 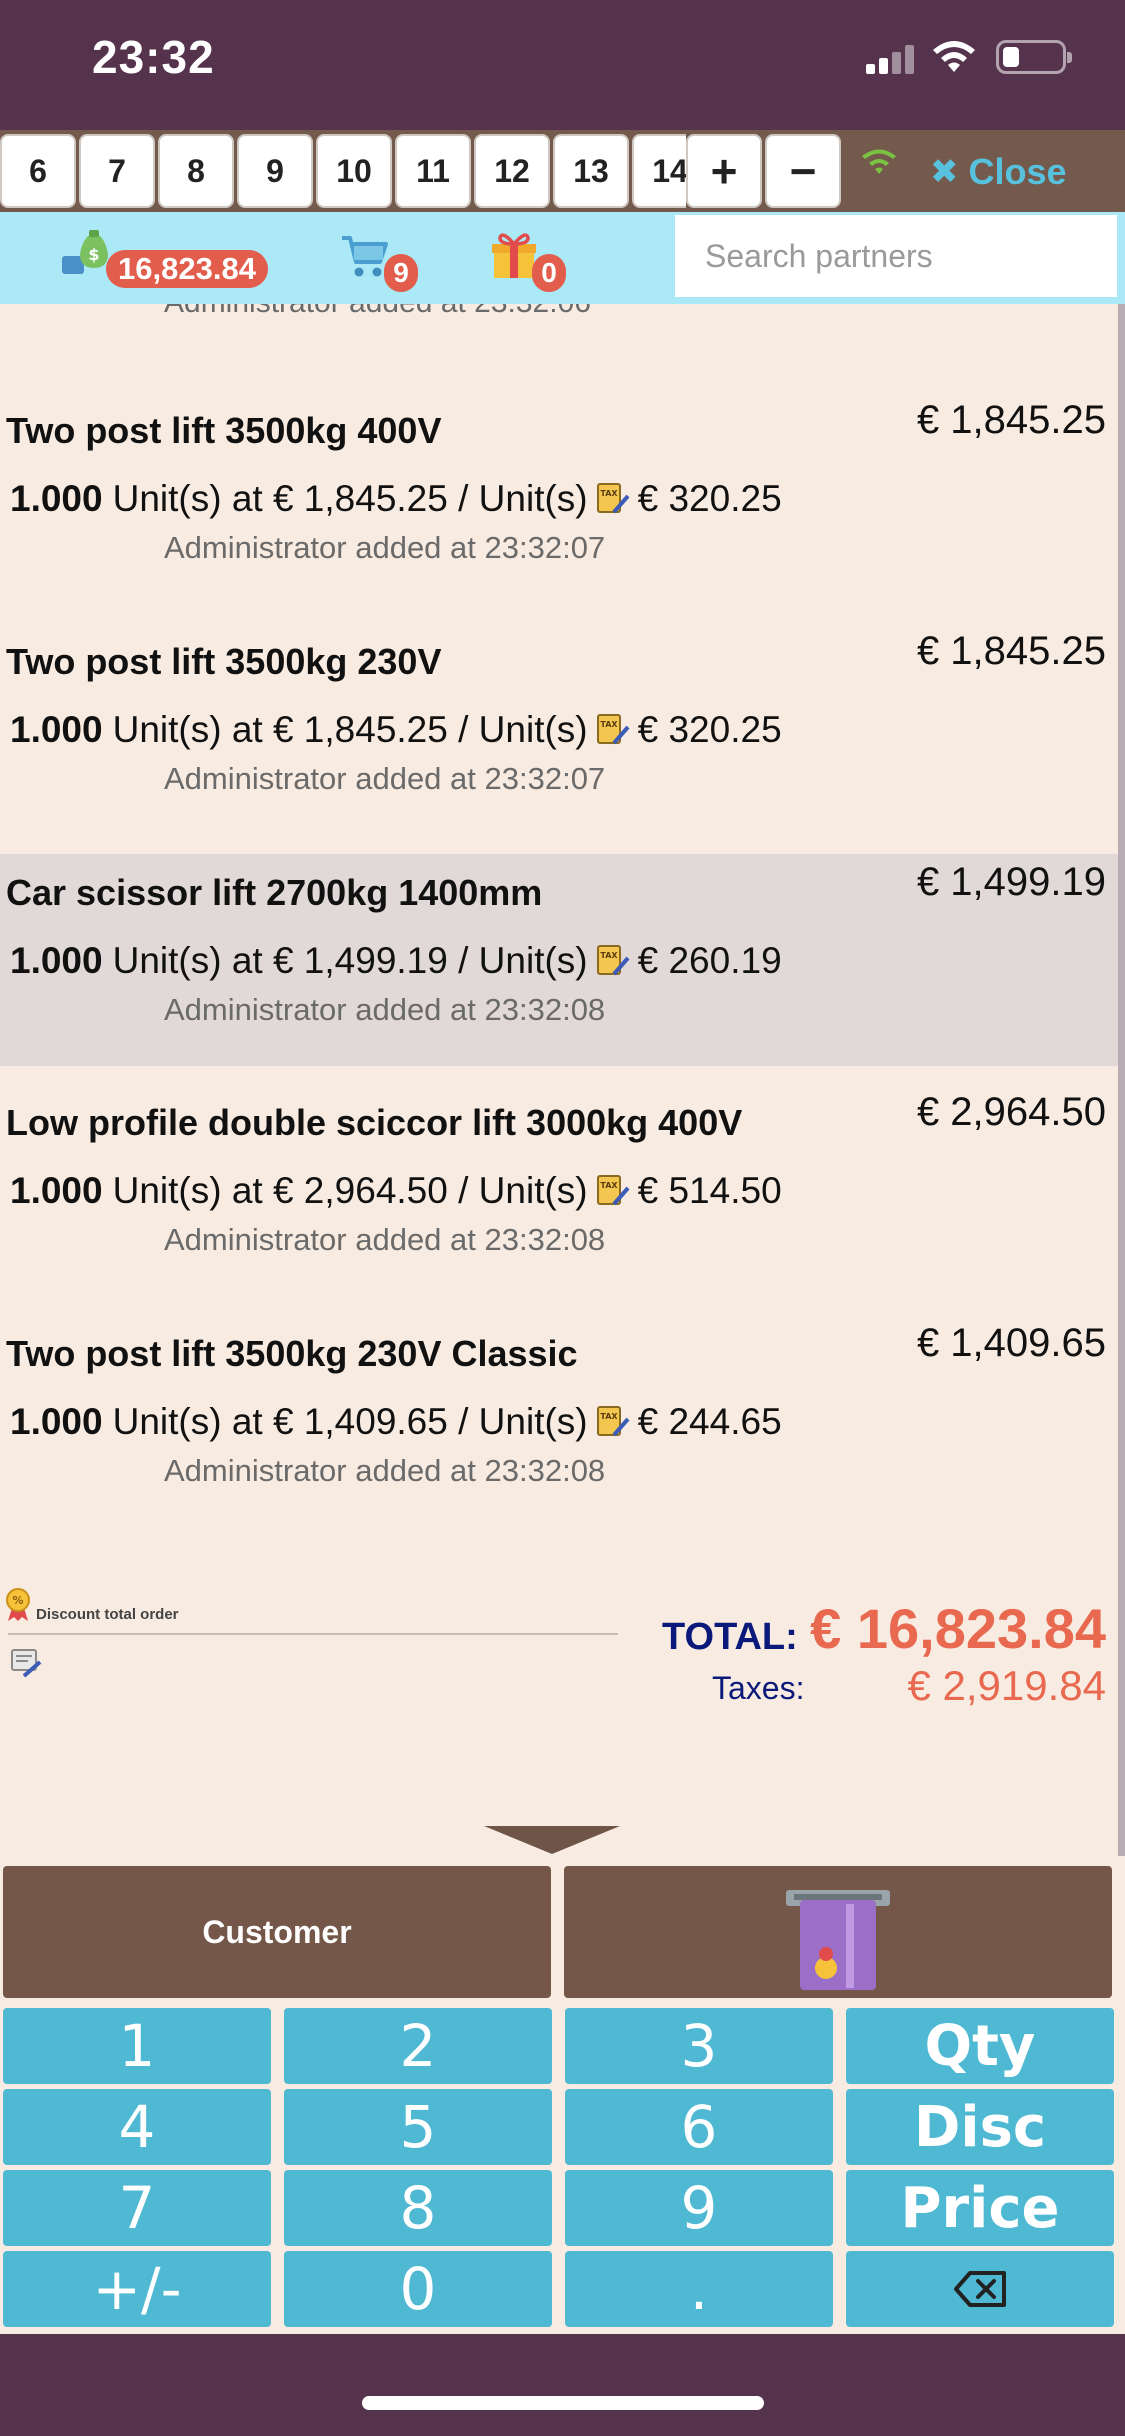 I want to click on taxes-value: € 2,919.84, so click(x=1006, y=1685).